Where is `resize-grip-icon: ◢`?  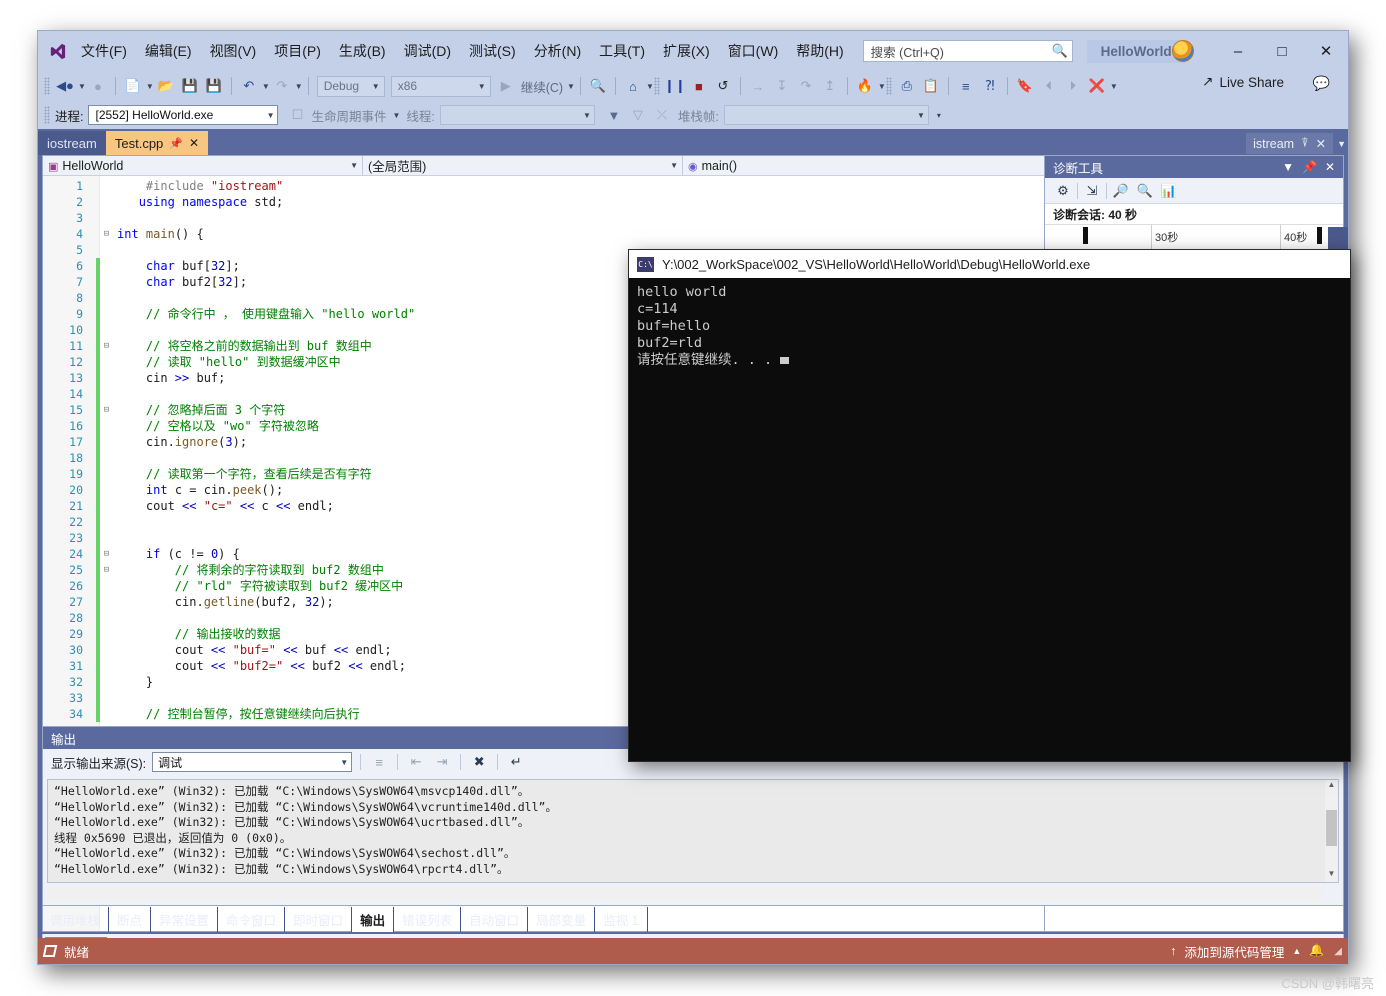 resize-grip-icon: ◢ is located at coordinates (1338, 951).